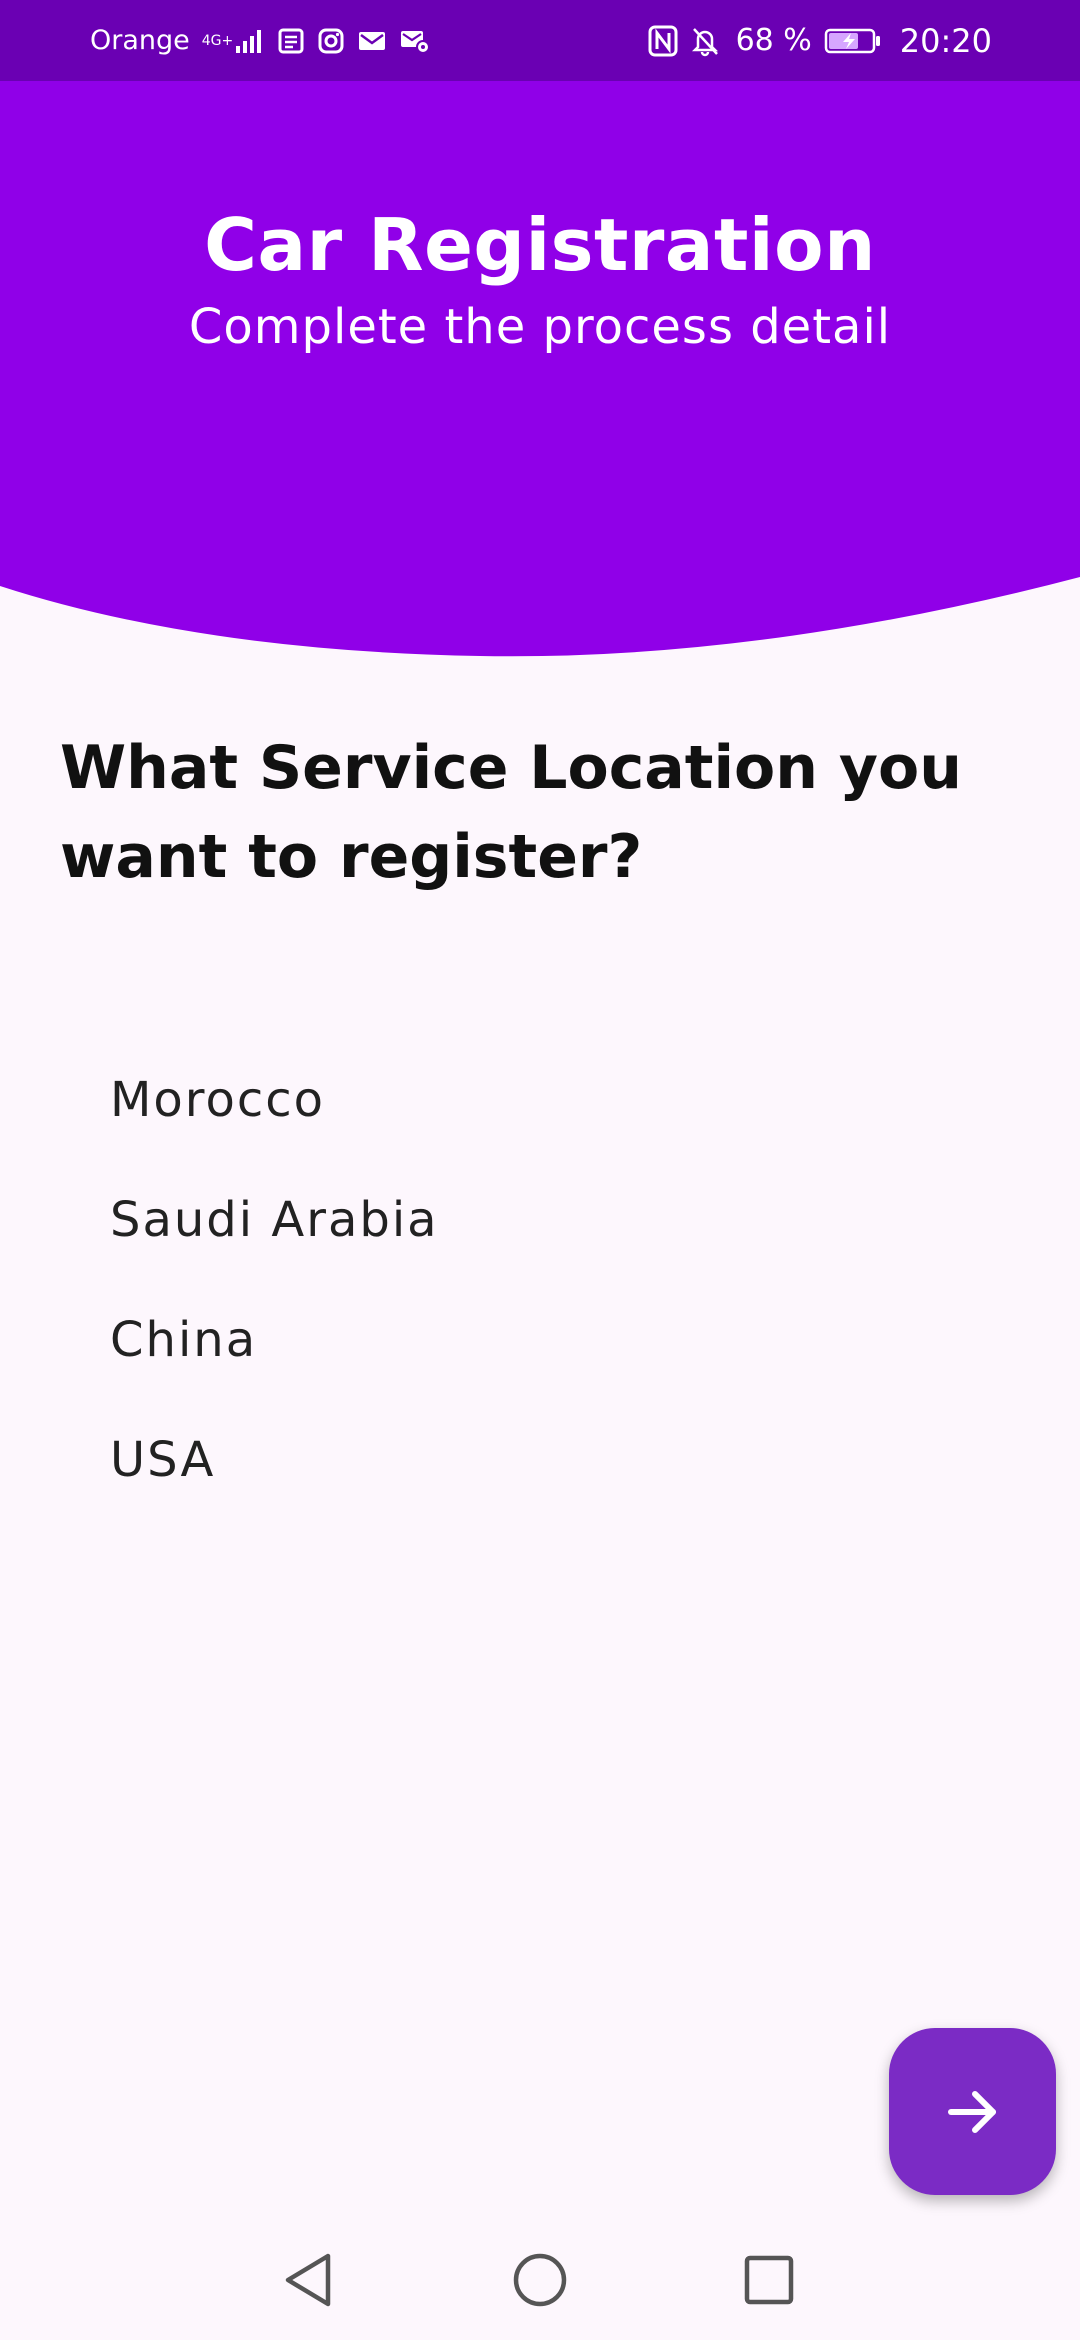  I want to click on battery-percent: 68 %, so click(773, 40).